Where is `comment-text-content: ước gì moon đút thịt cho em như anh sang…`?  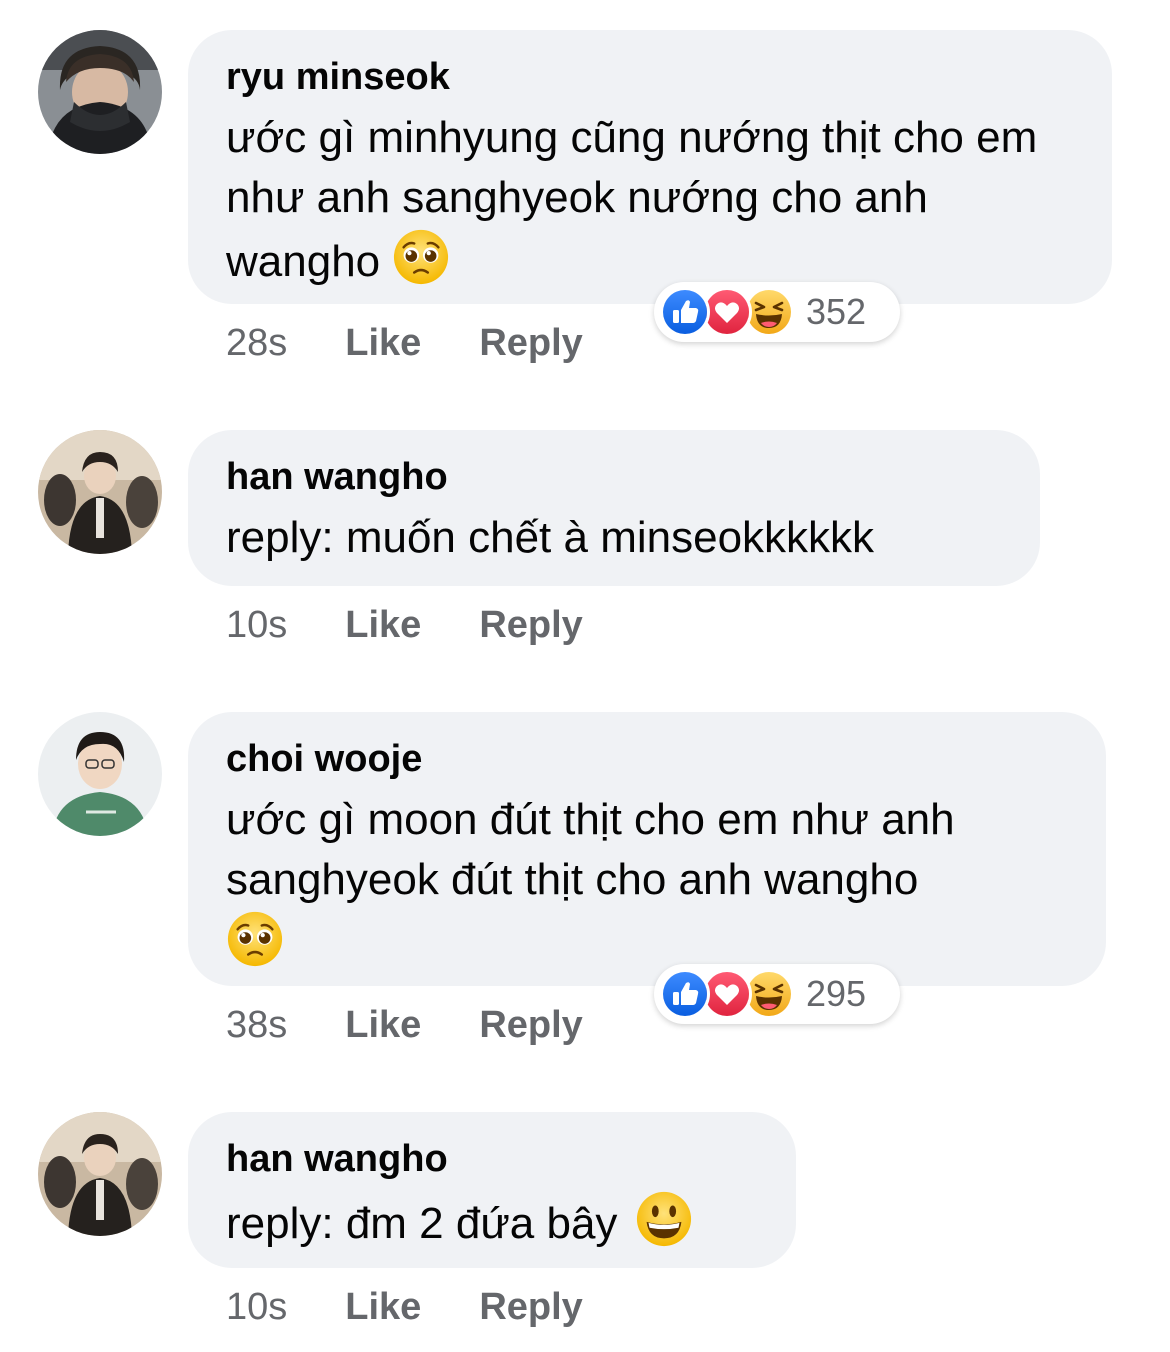
comment-text-content: ước gì moon đút thịt cho em như anh sang… is located at coordinates (590, 849).